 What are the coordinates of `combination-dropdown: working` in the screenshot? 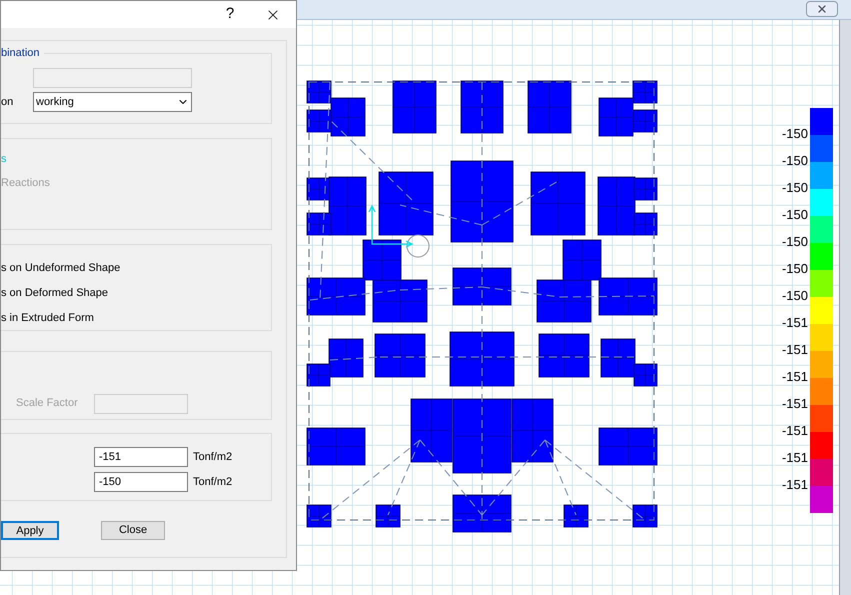 It's located at (112, 102).